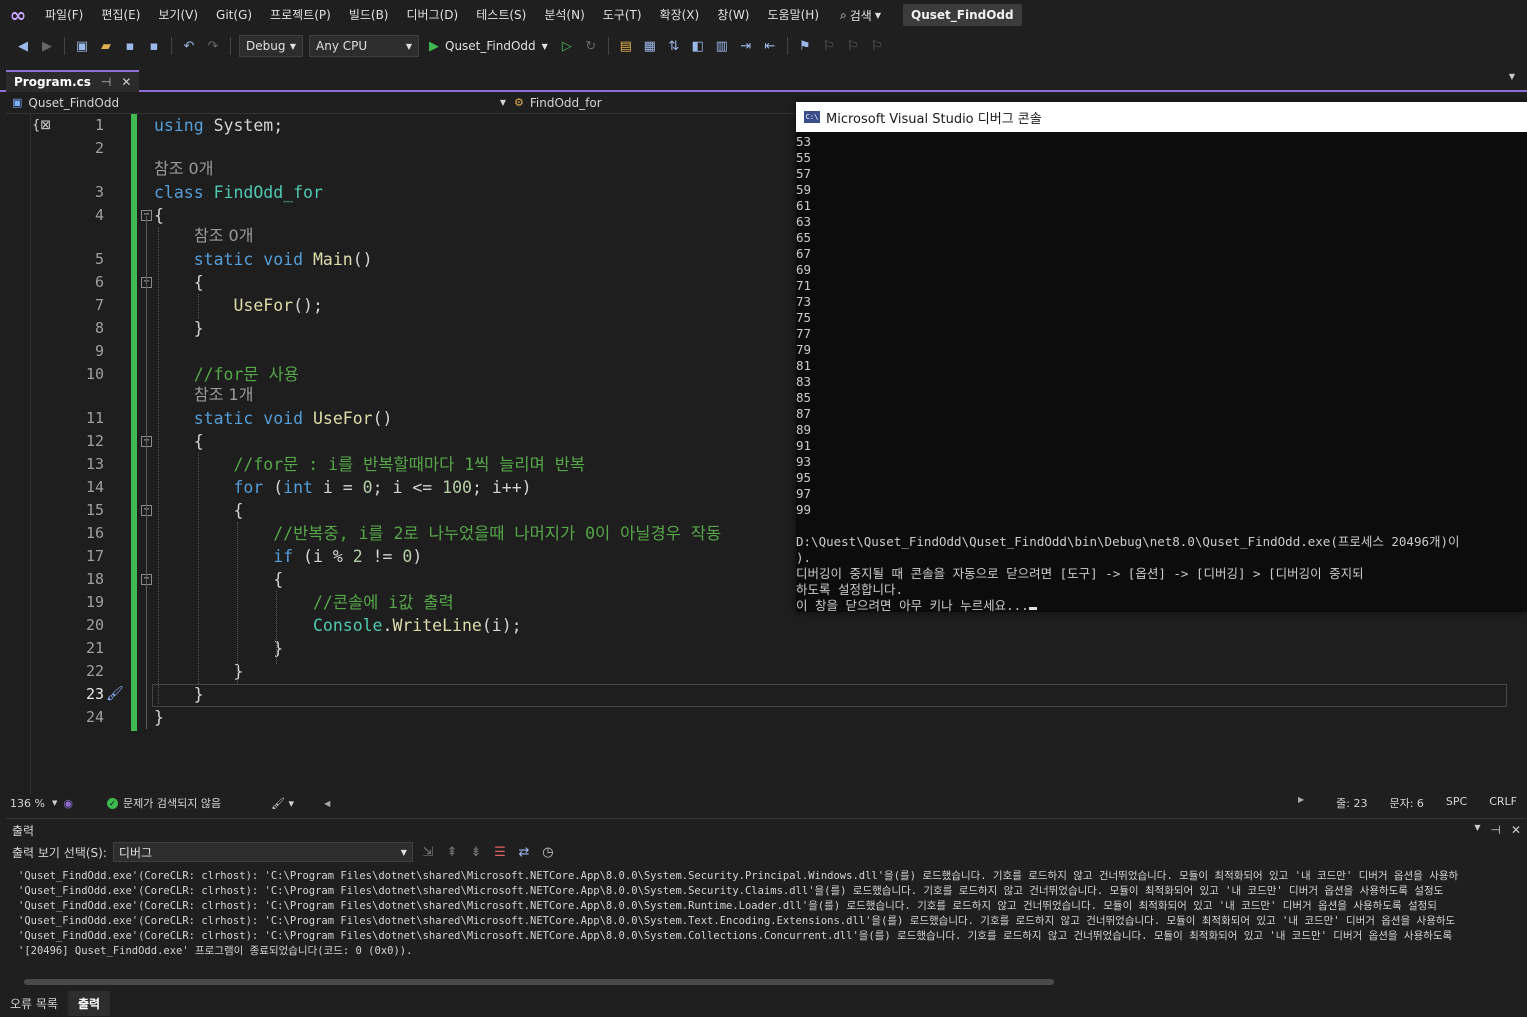 The image size is (1527, 1017). Describe the element at coordinates (300, 15) in the screenshot. I see `menu-item: 프로젝트(P)` at that location.